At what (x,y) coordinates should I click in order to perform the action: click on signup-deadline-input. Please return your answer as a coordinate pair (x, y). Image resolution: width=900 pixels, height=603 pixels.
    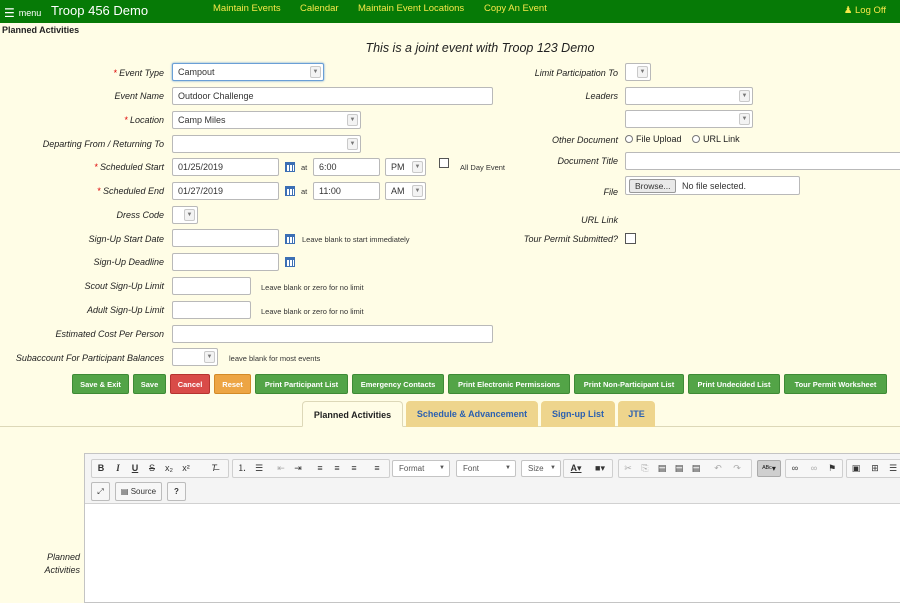
    Looking at the image, I should click on (225, 262).